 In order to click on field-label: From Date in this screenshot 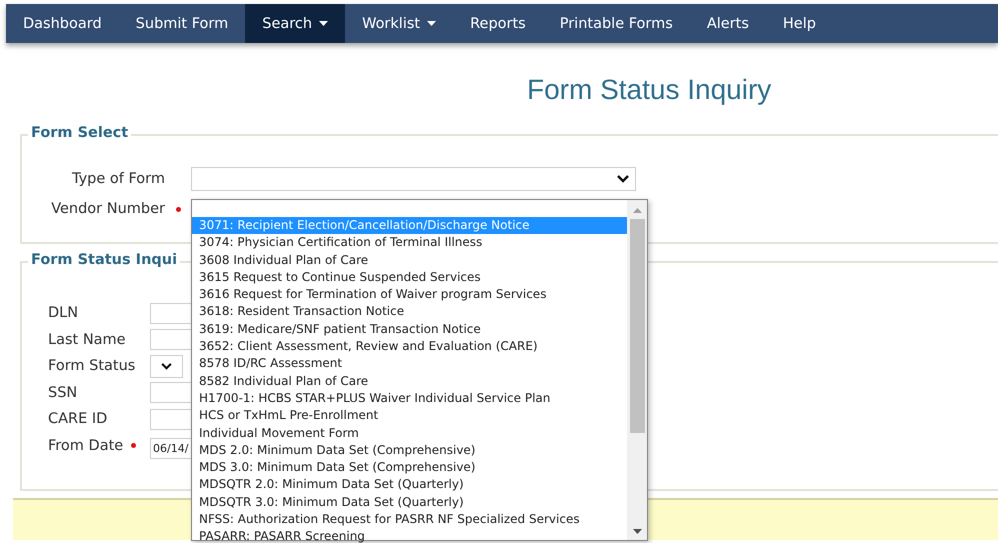, I will do `click(86, 446)`.